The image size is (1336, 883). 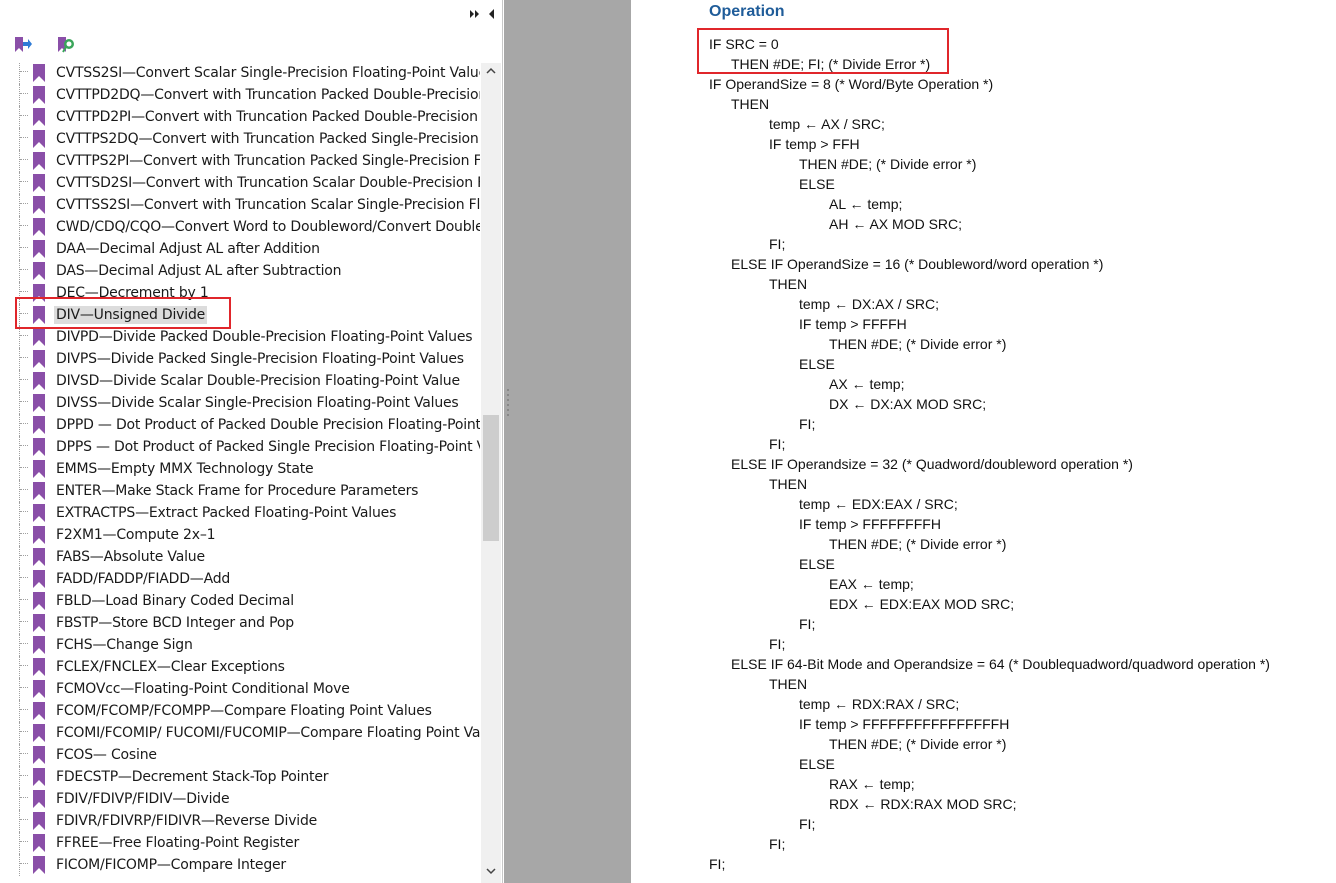 What do you see at coordinates (491, 73) in the screenshot?
I see `scroll-up-arrow-icon` at bounding box center [491, 73].